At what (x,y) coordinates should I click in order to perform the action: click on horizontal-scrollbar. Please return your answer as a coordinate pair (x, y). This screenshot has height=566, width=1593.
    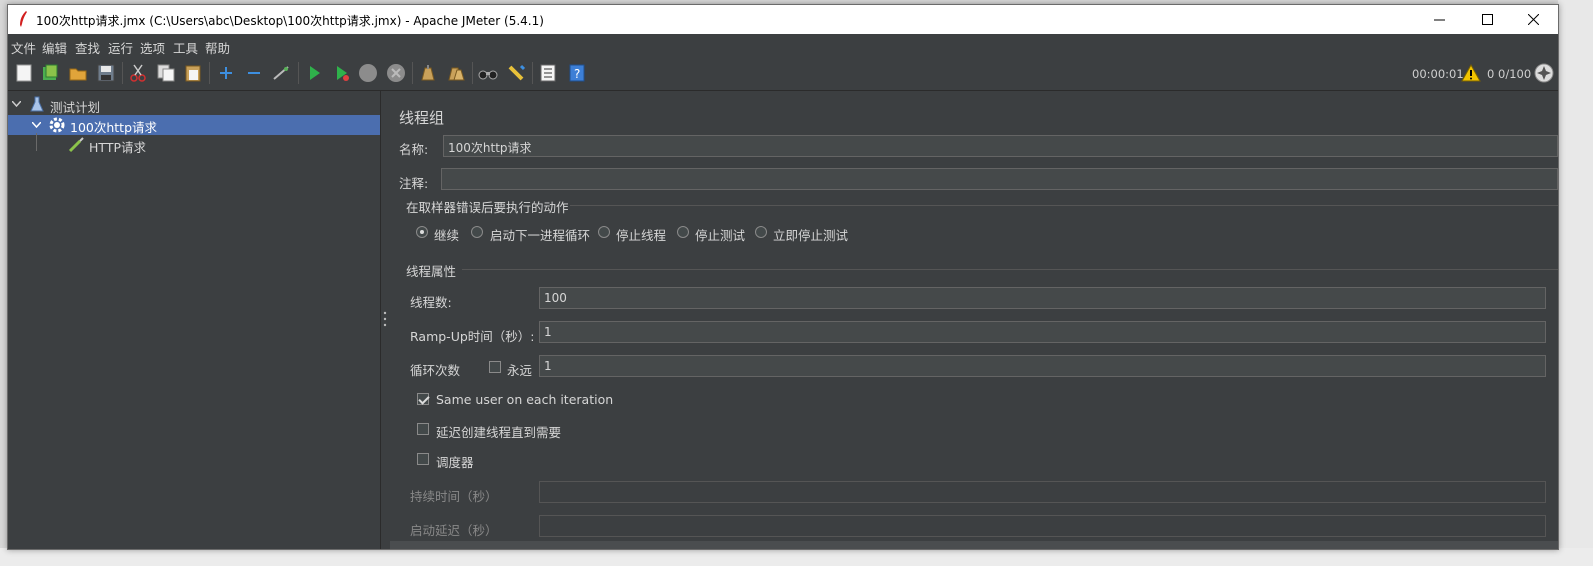
    Looking at the image, I should click on (974, 545).